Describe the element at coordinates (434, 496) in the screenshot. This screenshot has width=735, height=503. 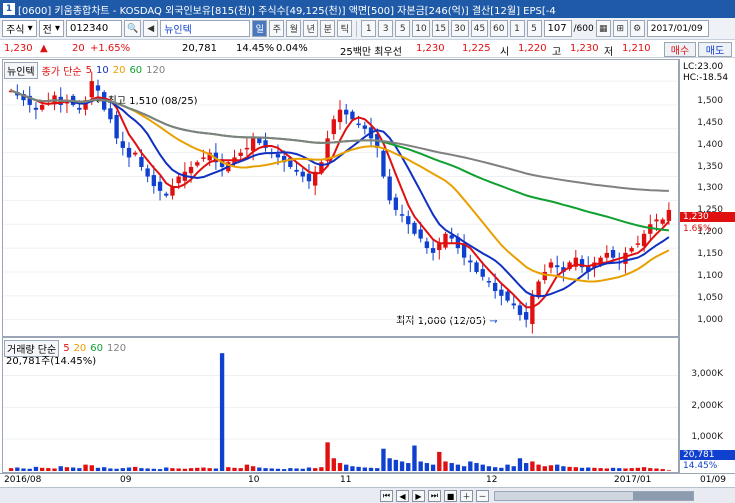
I see `scroll-last-icon: ⏭` at that location.